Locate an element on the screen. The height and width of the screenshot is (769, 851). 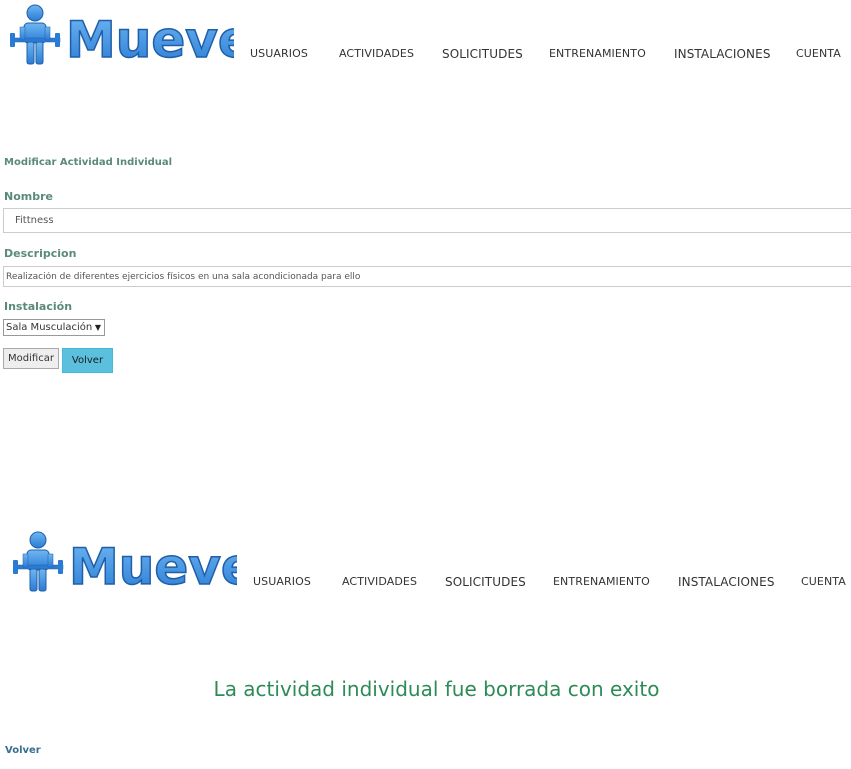
instalacion-select: Sala Musculación ▼ is located at coordinates (54, 327).